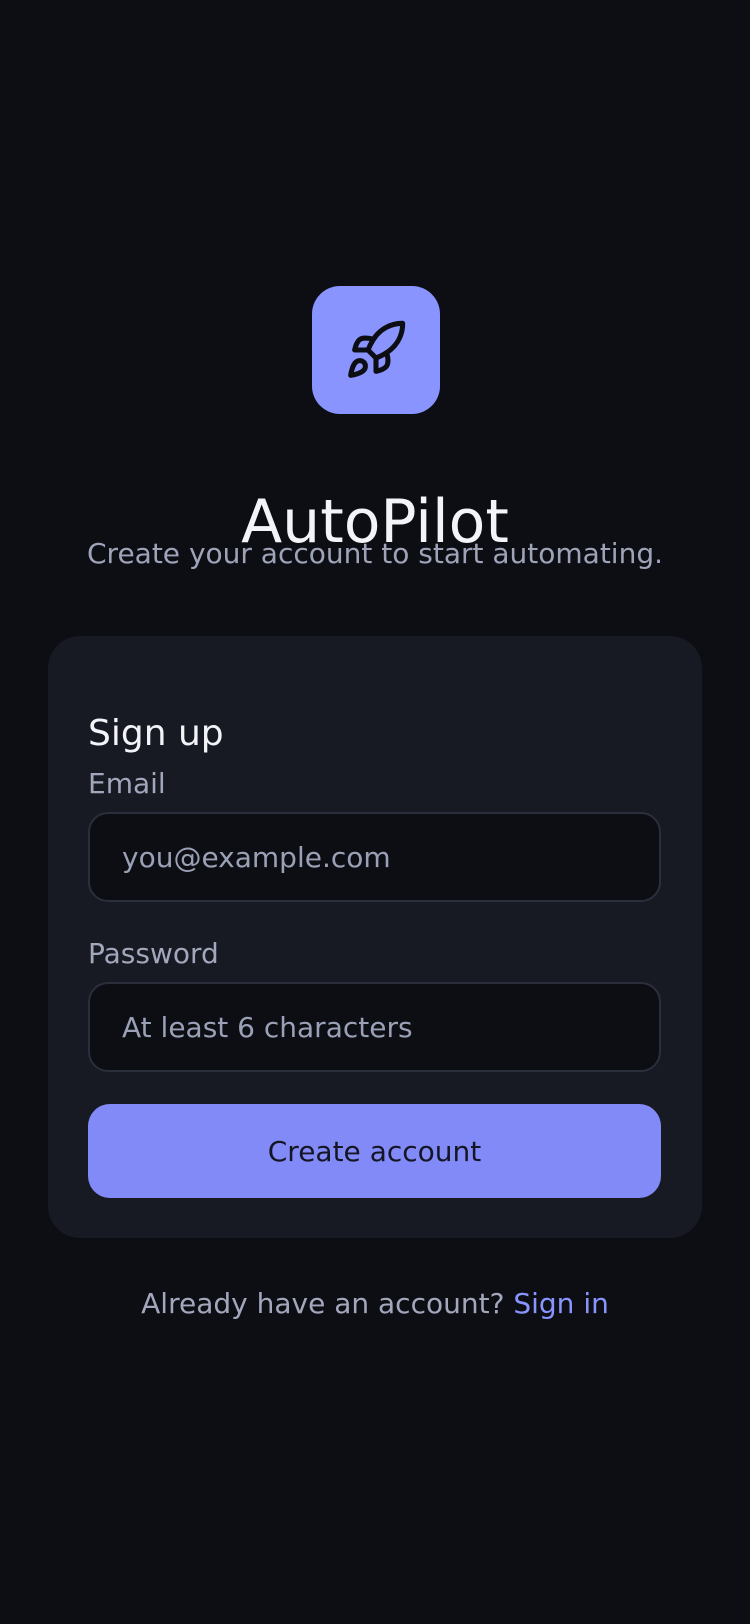 The width and height of the screenshot is (750, 1624). What do you see at coordinates (323, 1303) in the screenshot?
I see `signin-prompt-text: Already have an account?` at bounding box center [323, 1303].